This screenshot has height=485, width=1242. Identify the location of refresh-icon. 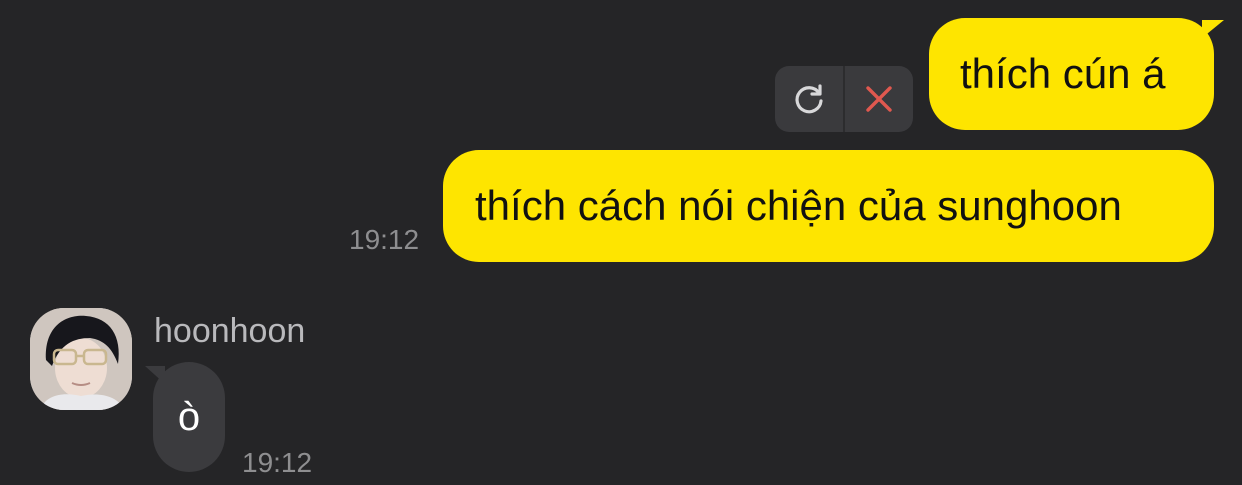
(809, 99).